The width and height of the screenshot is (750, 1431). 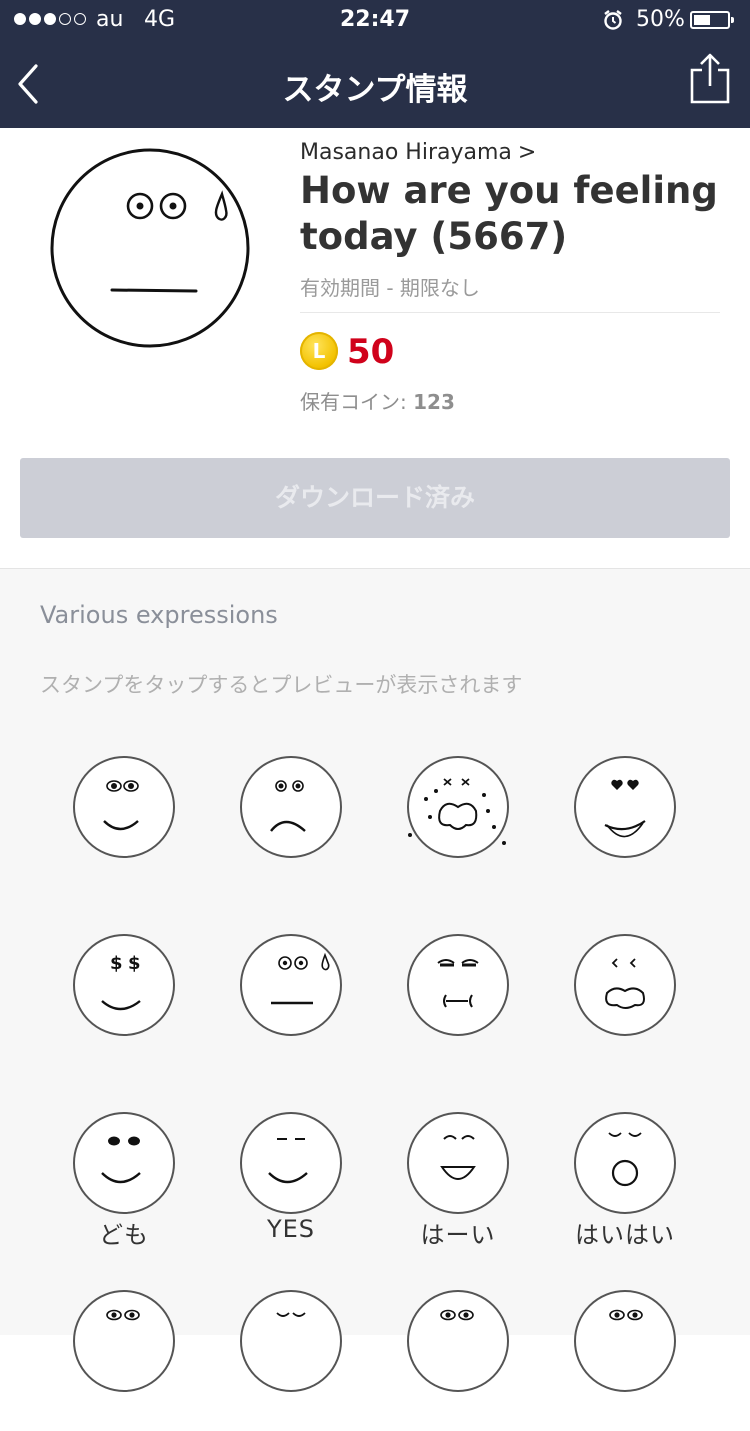 I want to click on sticker-money: $ $, so click(x=124, y=995).